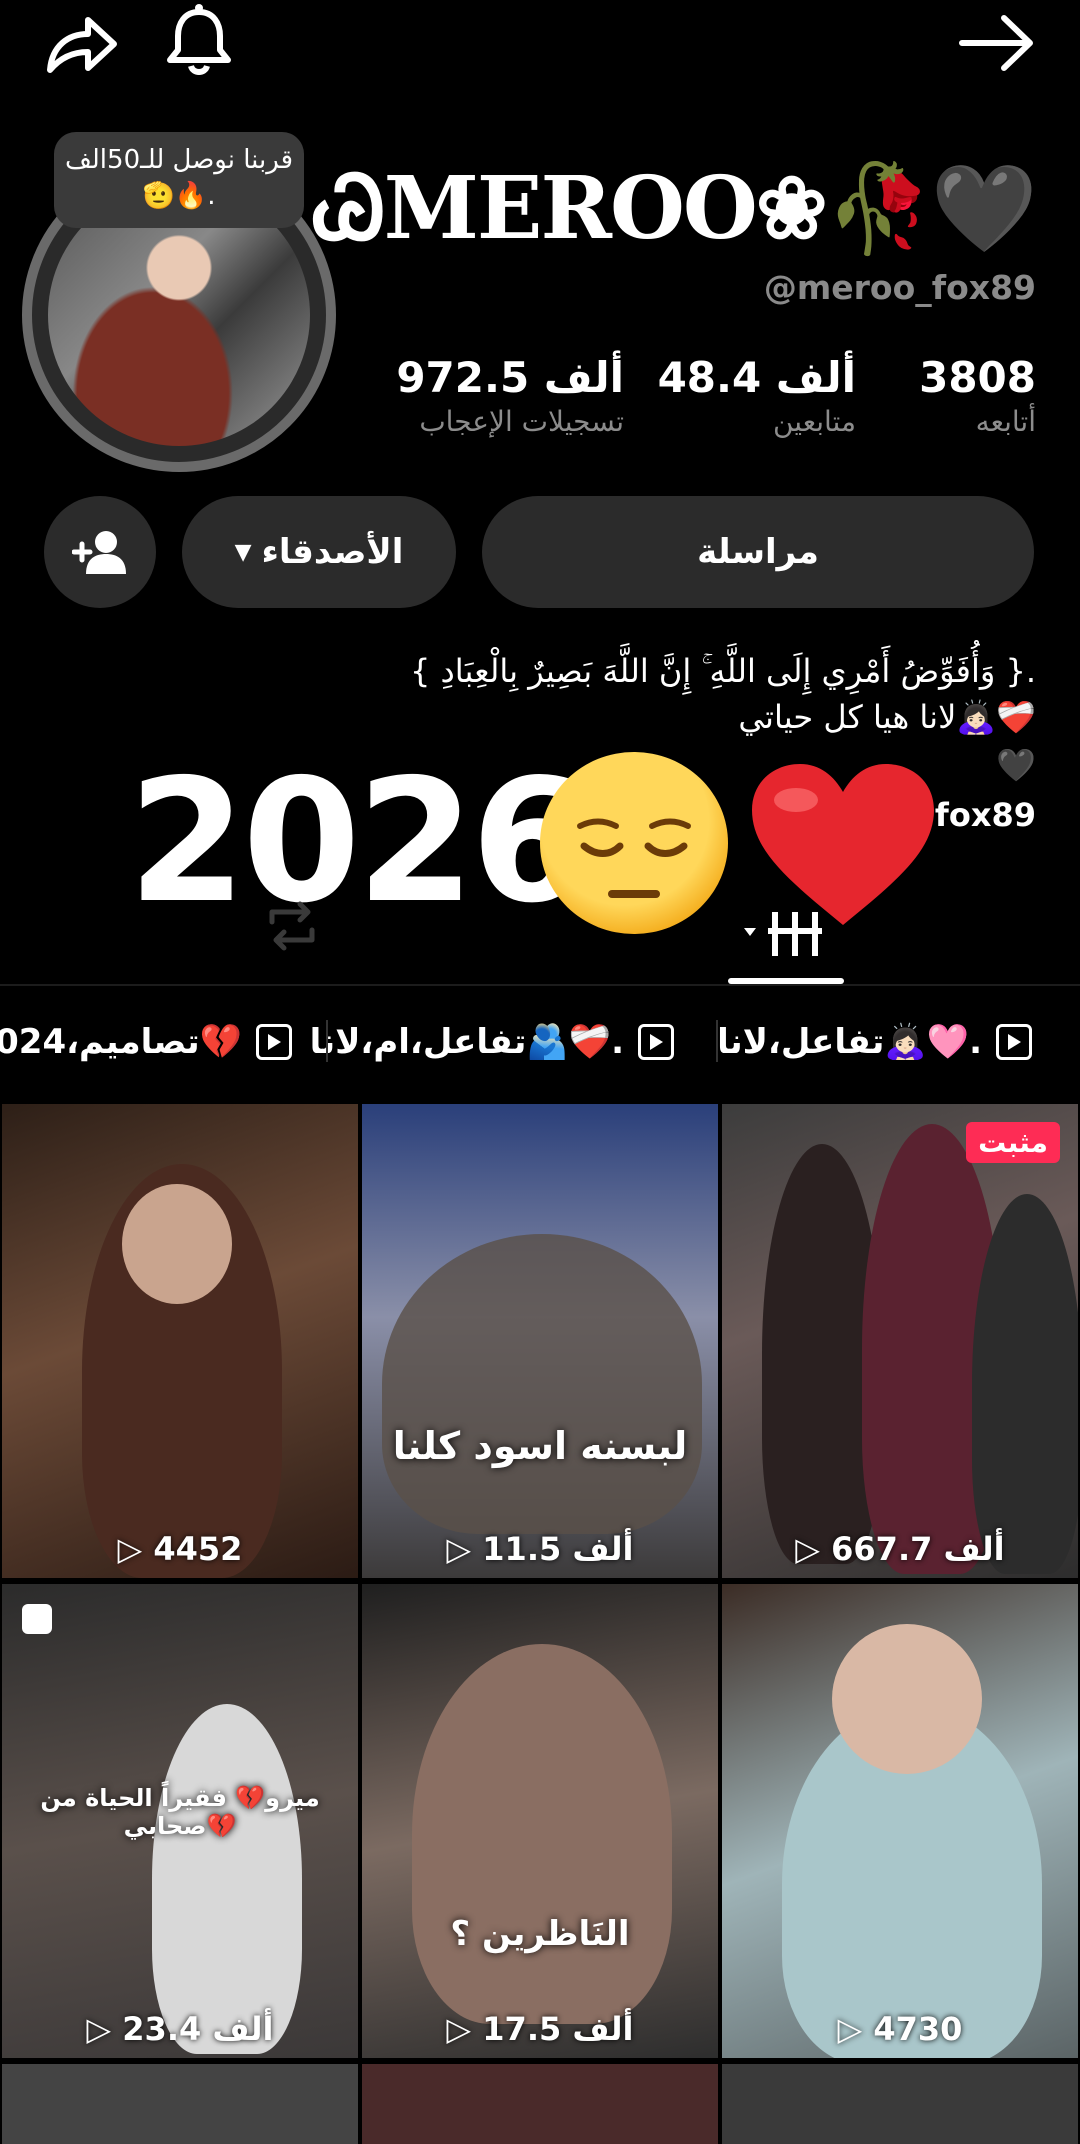  Describe the element at coordinates (180, 1812) in the screenshot. I see `video-caption: ميرو💔 فقيراً الحياة من صحابي💔` at that location.